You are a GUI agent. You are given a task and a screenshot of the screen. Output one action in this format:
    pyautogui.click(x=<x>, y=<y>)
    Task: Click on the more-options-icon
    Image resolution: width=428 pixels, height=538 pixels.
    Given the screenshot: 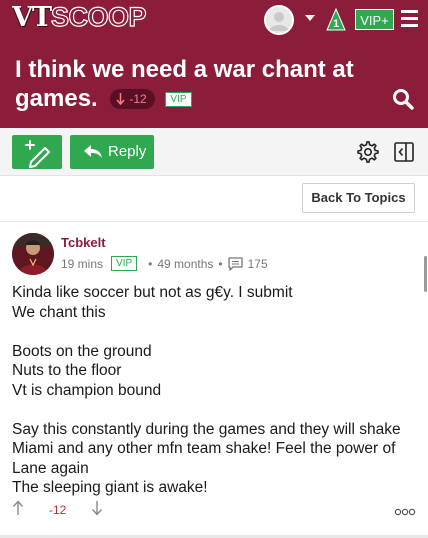 What is the action you would take?
    pyautogui.click(x=405, y=510)
    